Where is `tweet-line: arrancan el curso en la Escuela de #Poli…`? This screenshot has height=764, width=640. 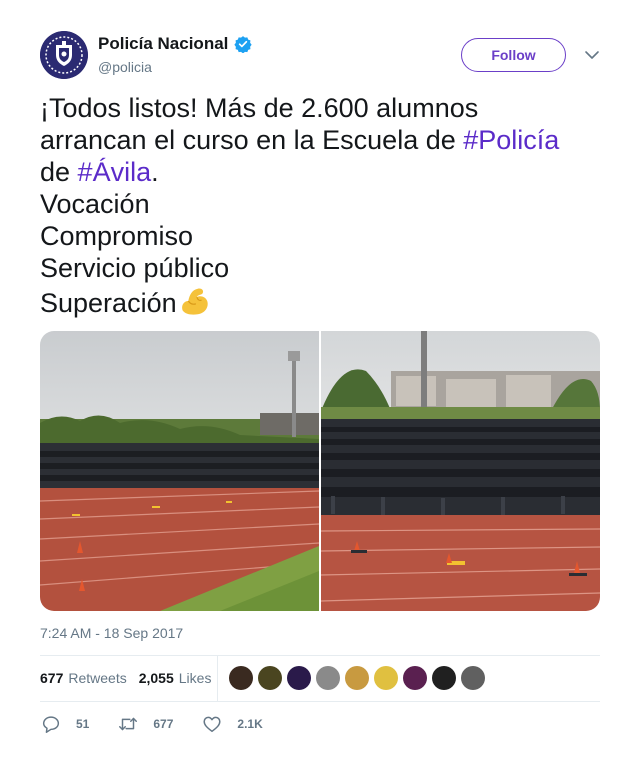 tweet-line: arrancan el curso en la Escuela de #Poli… is located at coordinates (320, 140).